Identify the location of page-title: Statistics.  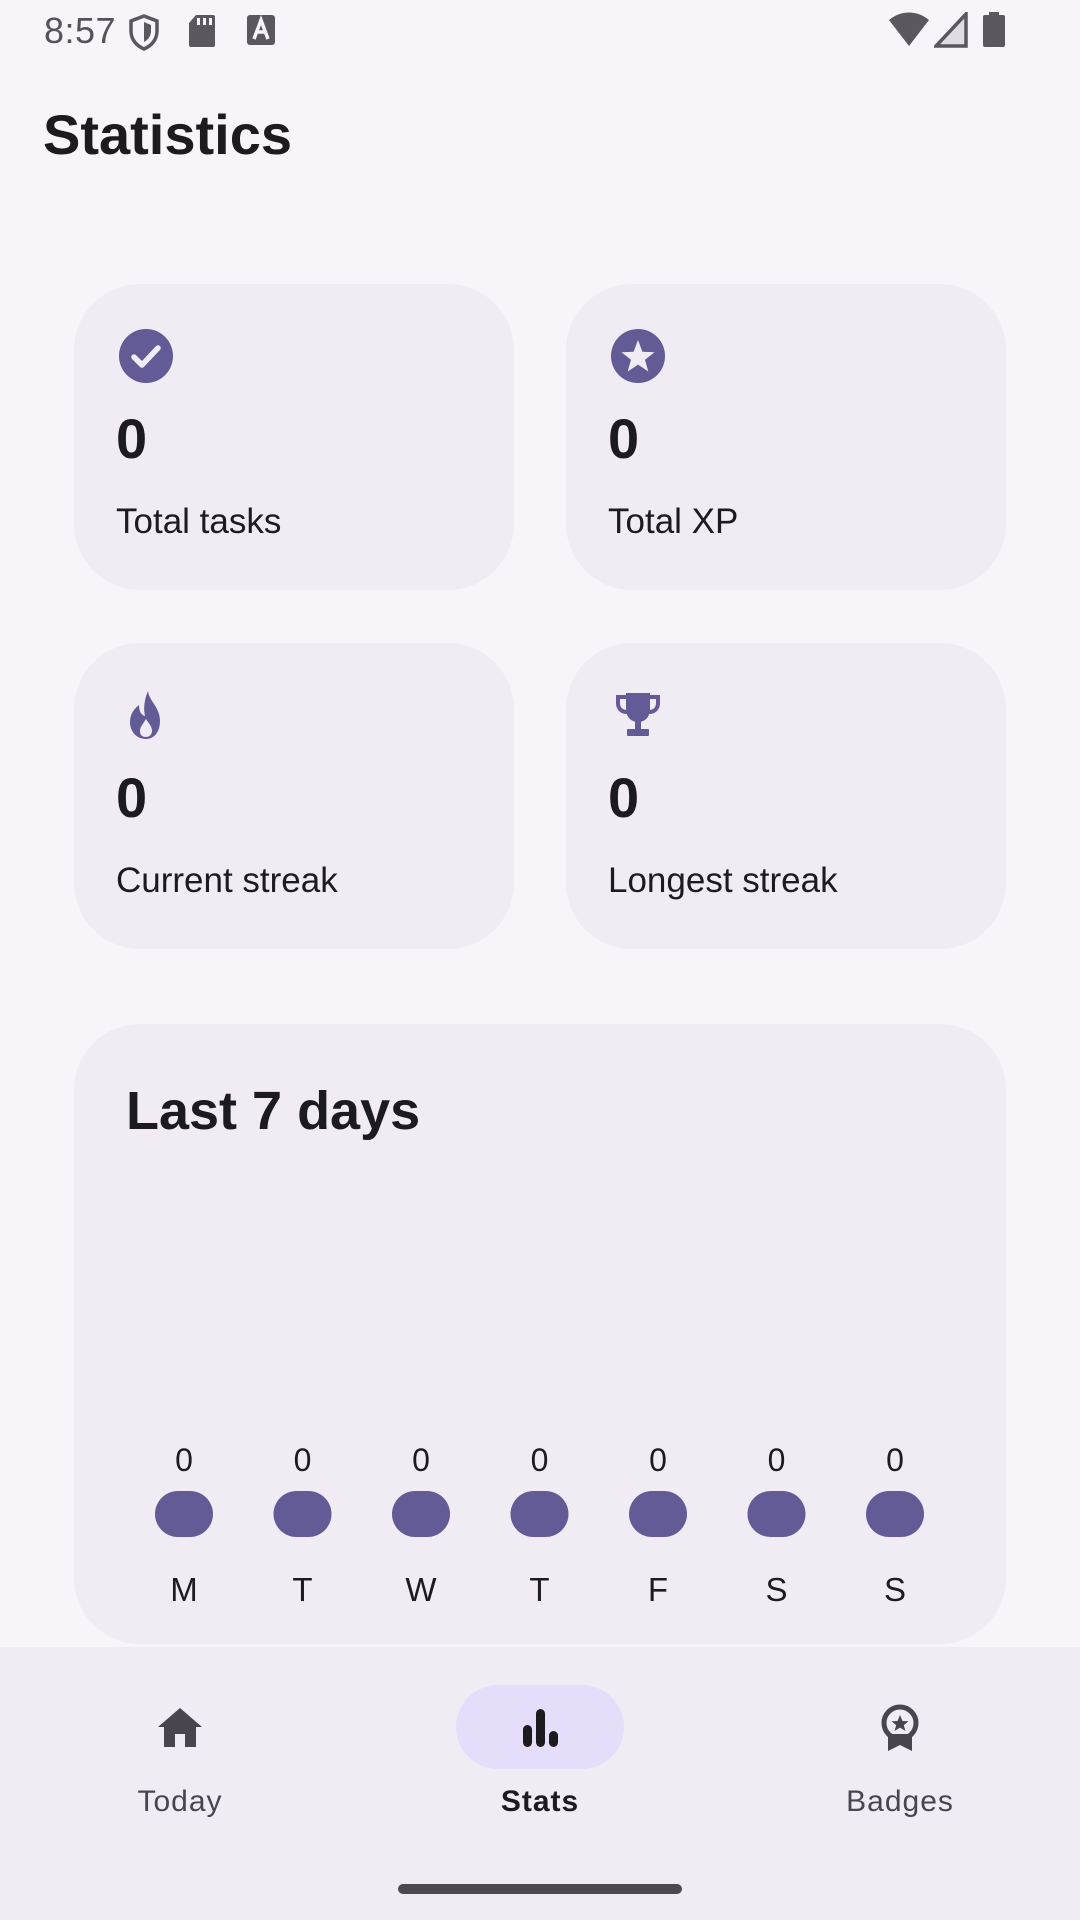
(167, 134).